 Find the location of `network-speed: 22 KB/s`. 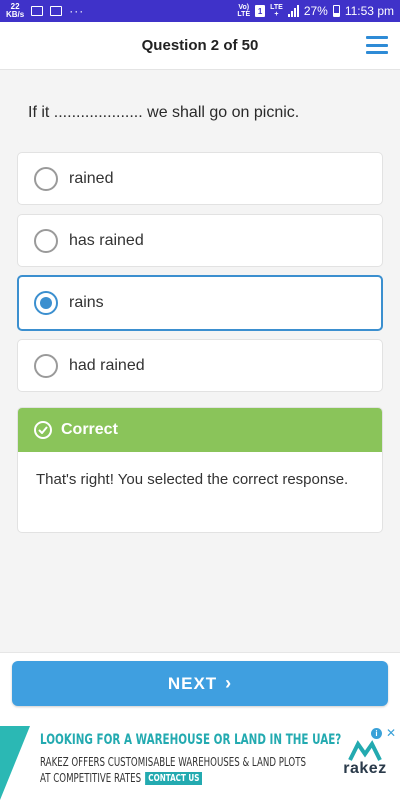

network-speed: 22 KB/s is located at coordinates (15, 11).